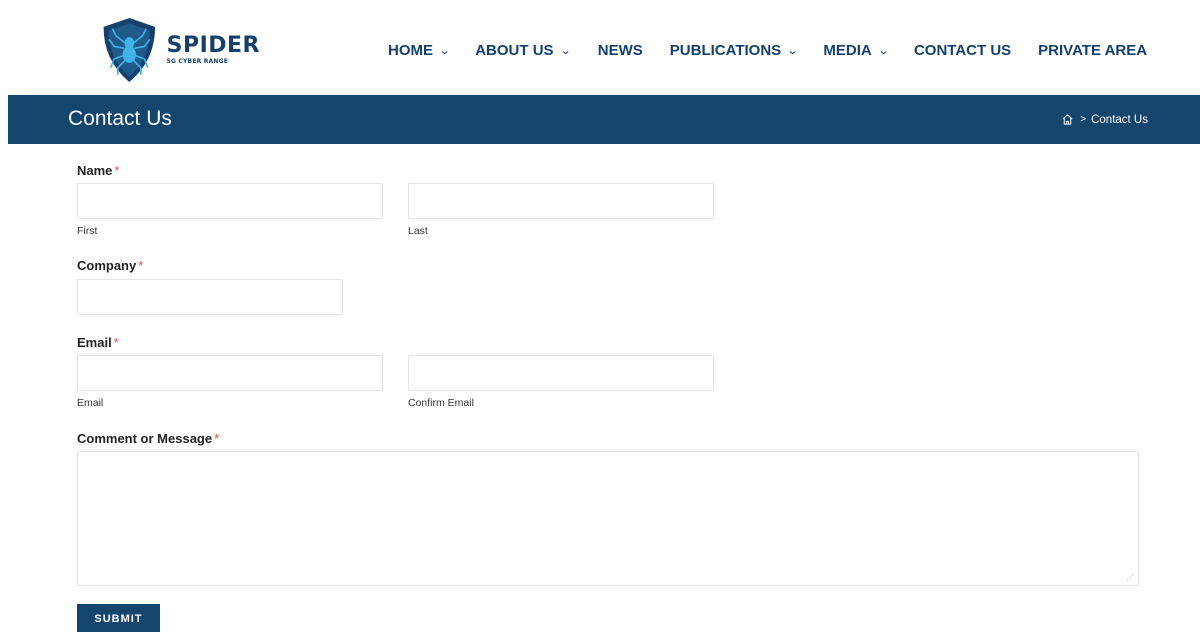 Image resolution: width=1200 pixels, height=632 pixels. What do you see at coordinates (94, 342) in the screenshot?
I see `email-label-text: Email` at bounding box center [94, 342].